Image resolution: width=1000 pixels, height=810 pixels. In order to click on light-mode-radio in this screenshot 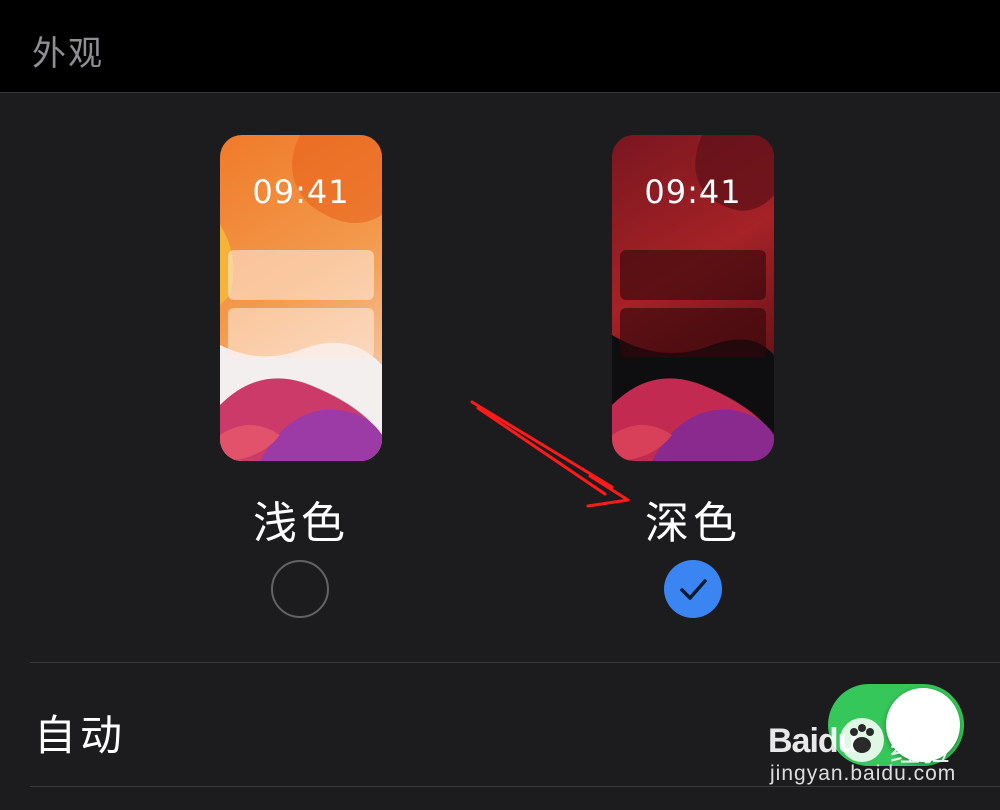, I will do `click(300, 589)`.